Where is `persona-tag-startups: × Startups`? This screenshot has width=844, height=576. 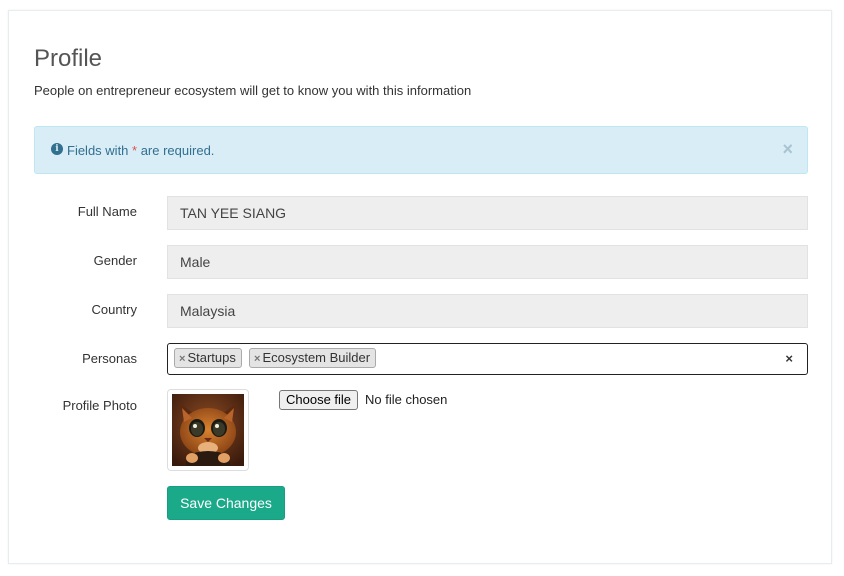
persona-tag-startups: × Startups is located at coordinates (208, 358).